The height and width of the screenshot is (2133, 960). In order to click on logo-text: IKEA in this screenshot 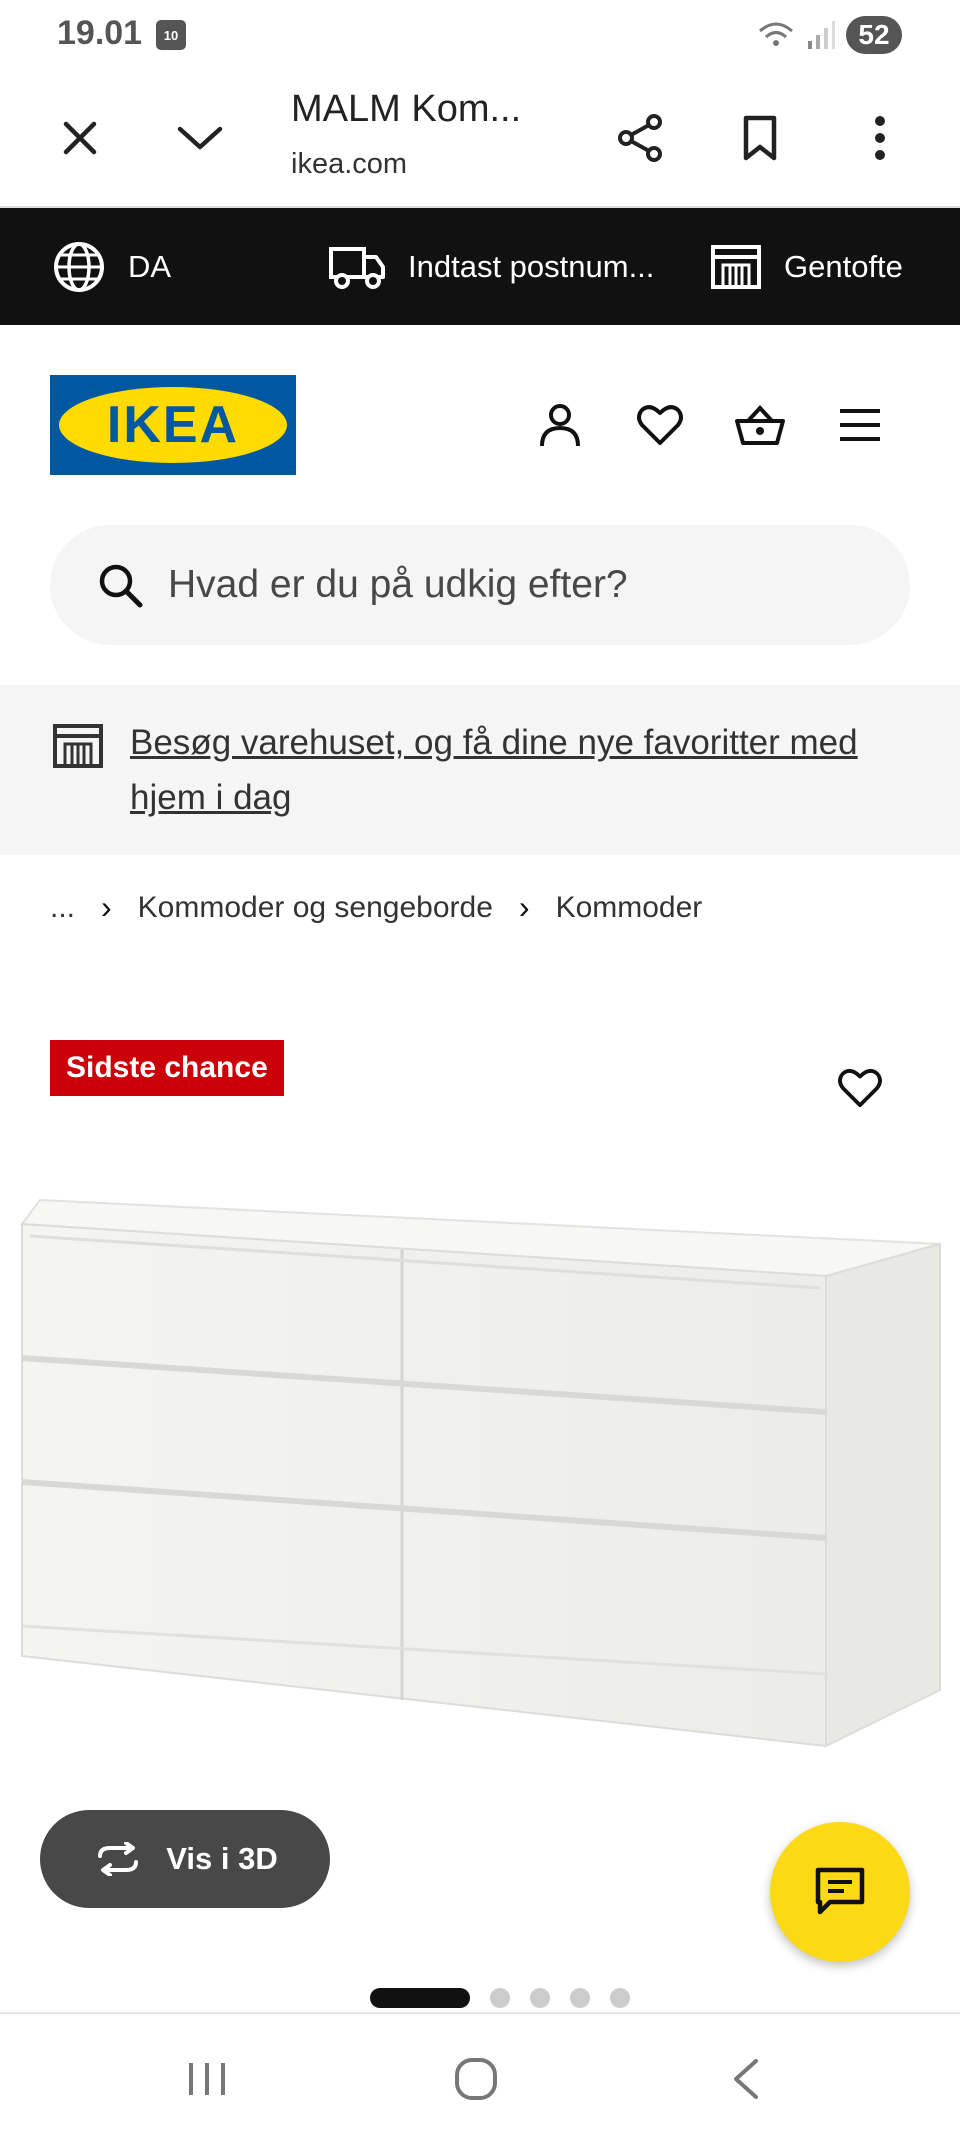, I will do `click(173, 425)`.